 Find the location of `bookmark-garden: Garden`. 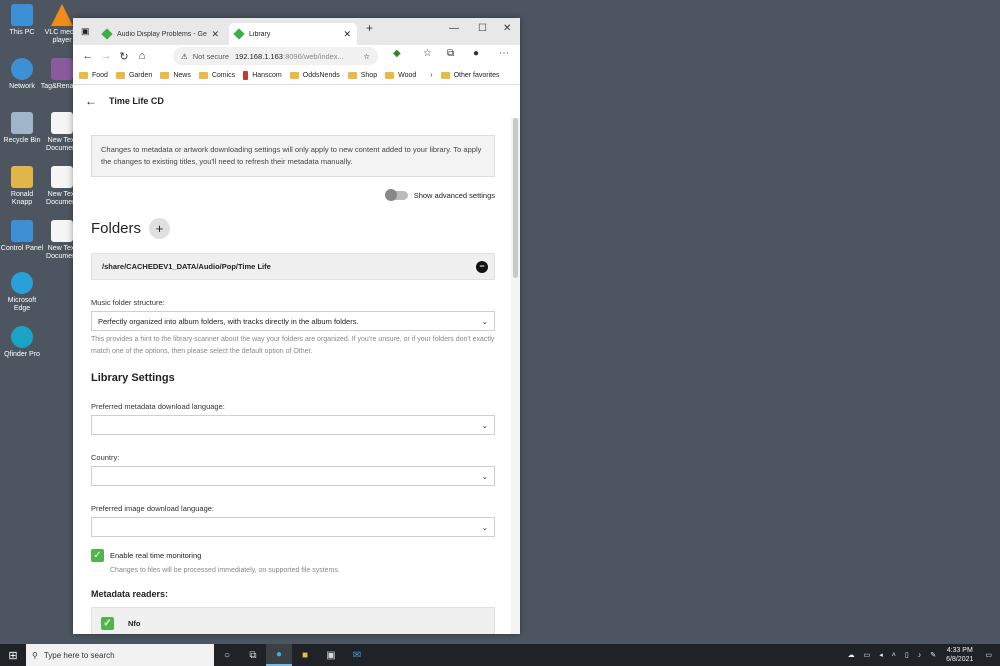

bookmark-garden: Garden is located at coordinates (133, 75).